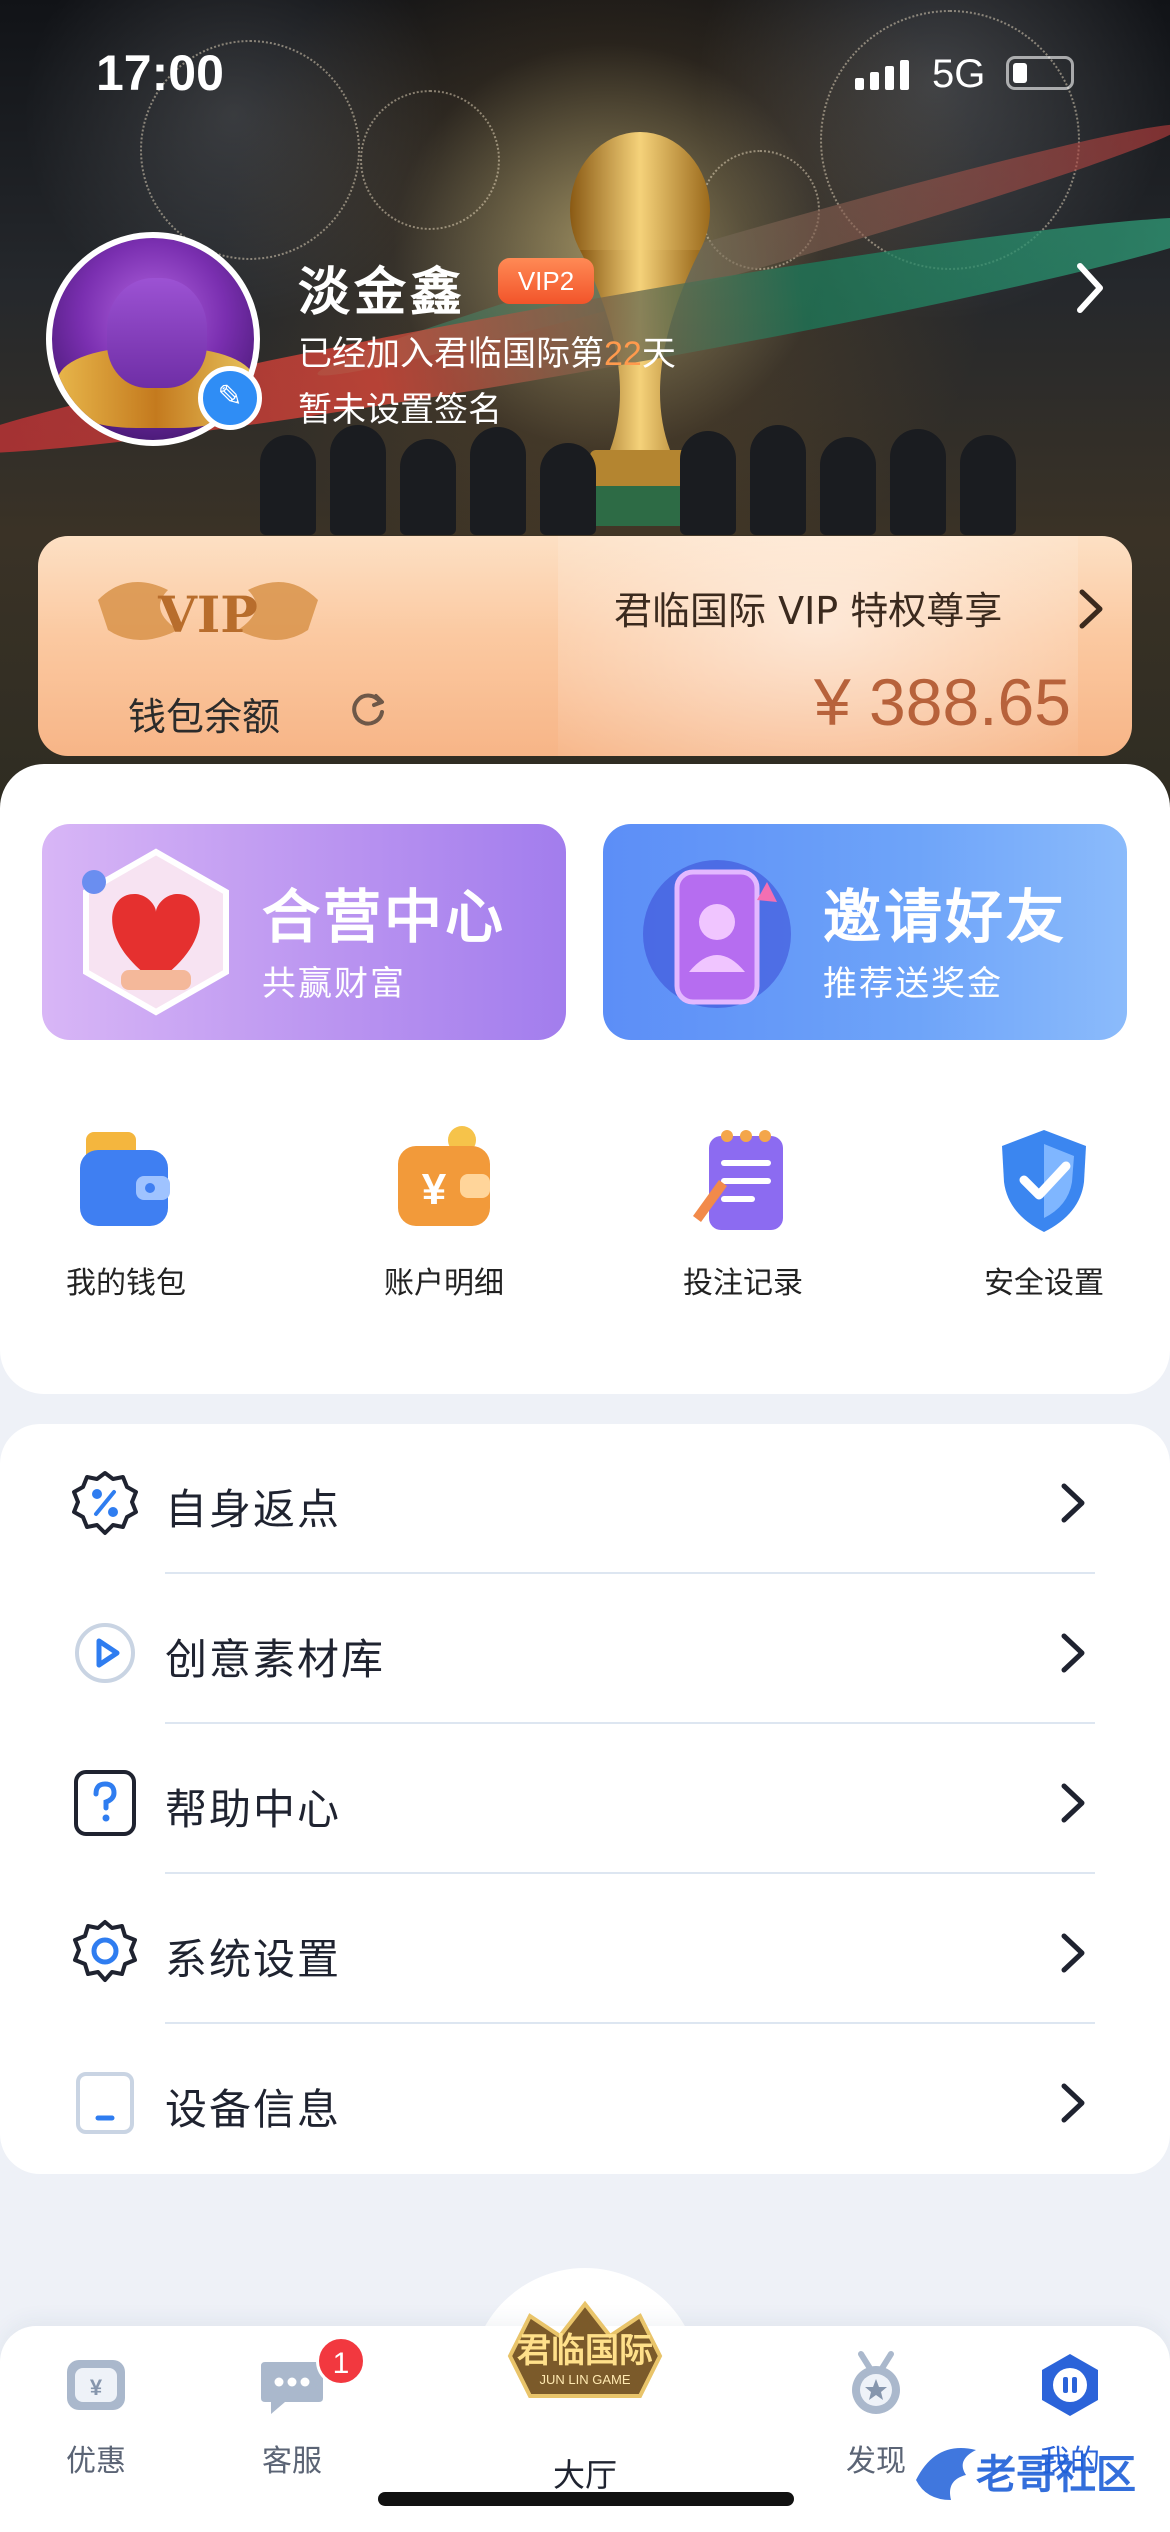 This screenshot has height=2532, width=1170. Describe the element at coordinates (451, 354) in the screenshot. I see `join-prefix: 已经加入君临国际第` at that location.